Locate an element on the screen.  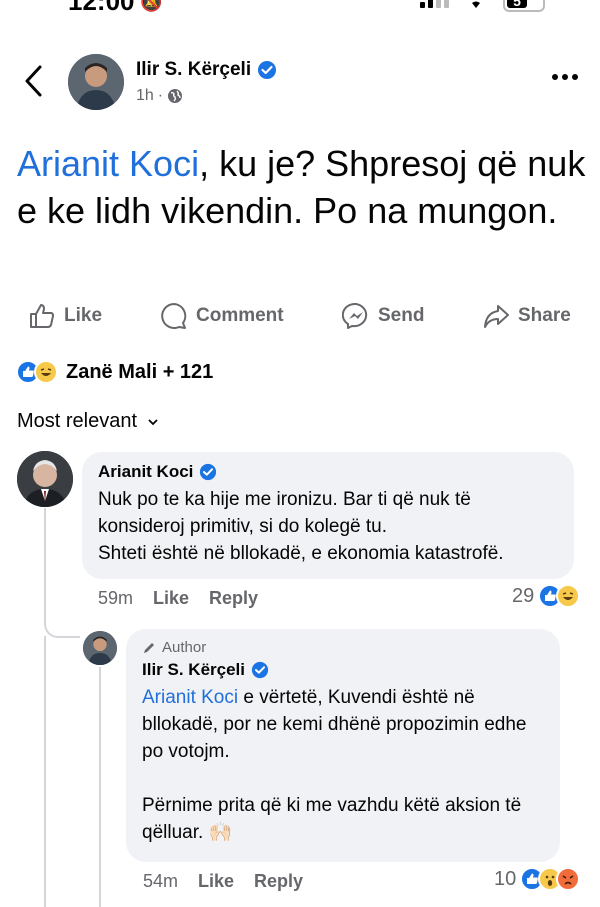
author-avatar is located at coordinates (96, 82).